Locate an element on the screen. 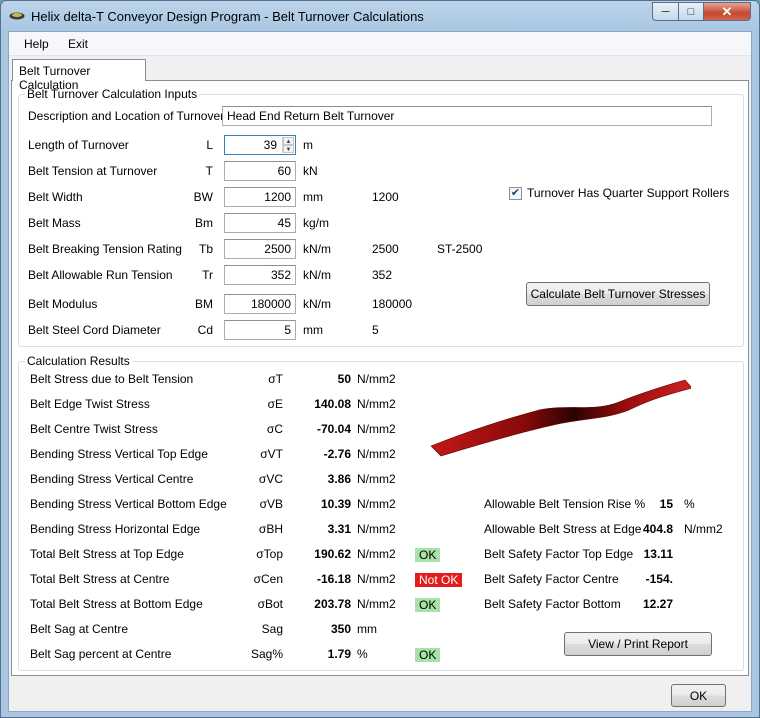 Image resolution: width=760 pixels, height=718 pixels. result-label: Bending Stress Vertical Centre is located at coordinates (112, 479).